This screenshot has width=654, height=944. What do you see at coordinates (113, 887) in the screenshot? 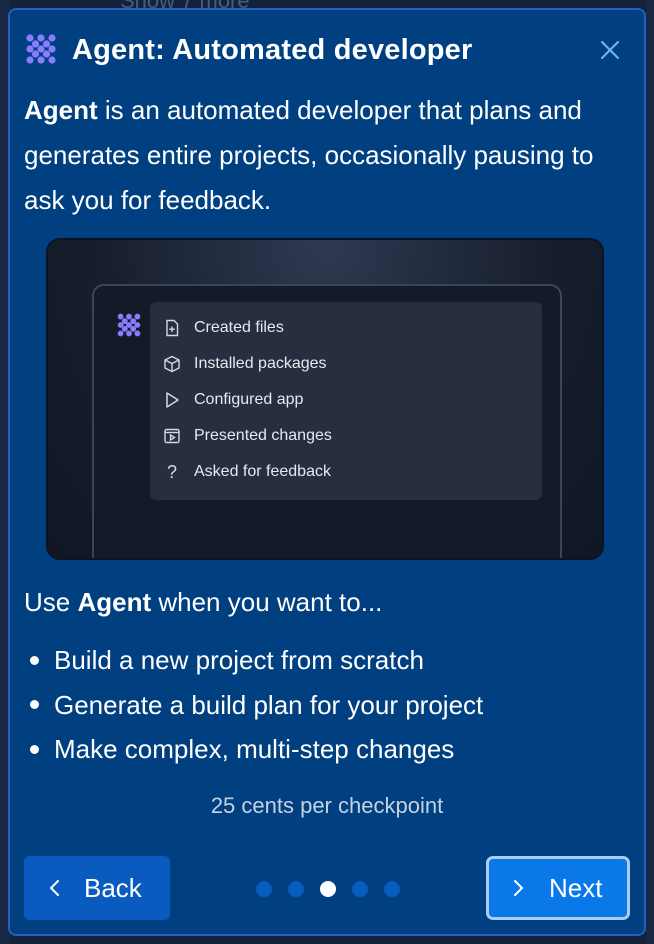
I see `back-button-label: Back` at bounding box center [113, 887].